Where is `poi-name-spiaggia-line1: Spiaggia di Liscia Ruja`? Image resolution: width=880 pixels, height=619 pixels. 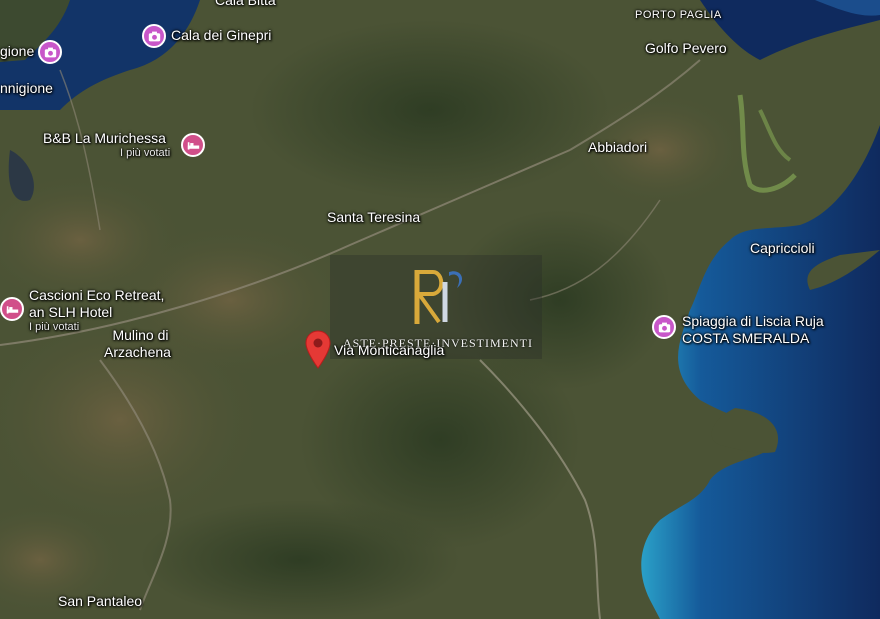 poi-name-spiaggia-line1: Spiaggia di Liscia Ruja is located at coordinates (753, 321).